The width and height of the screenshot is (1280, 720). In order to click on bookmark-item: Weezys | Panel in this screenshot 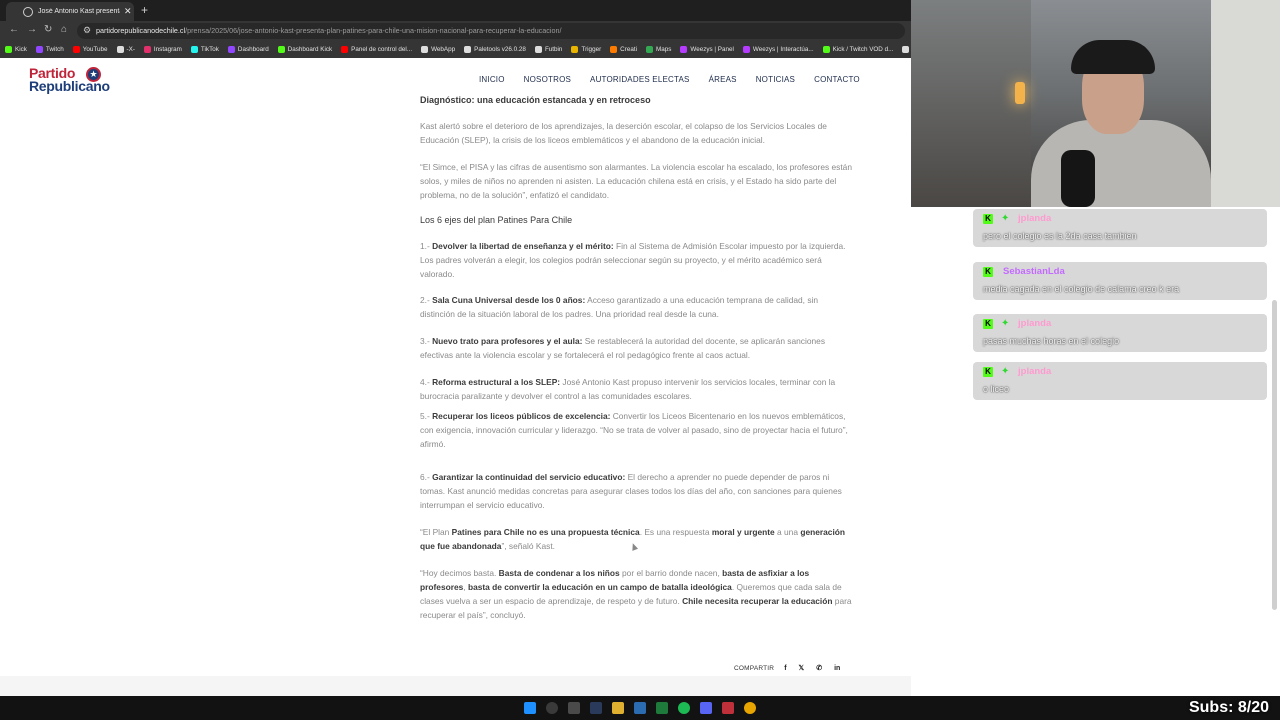, I will do `click(707, 49)`.